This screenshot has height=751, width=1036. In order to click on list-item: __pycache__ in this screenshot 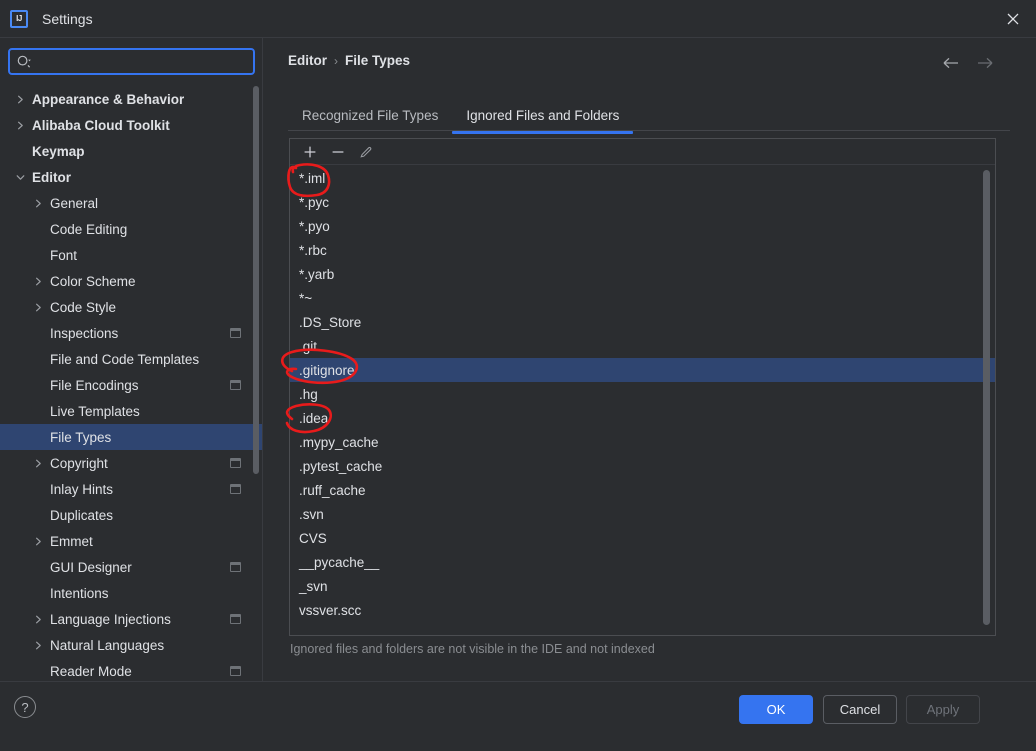, I will do `click(642, 562)`.